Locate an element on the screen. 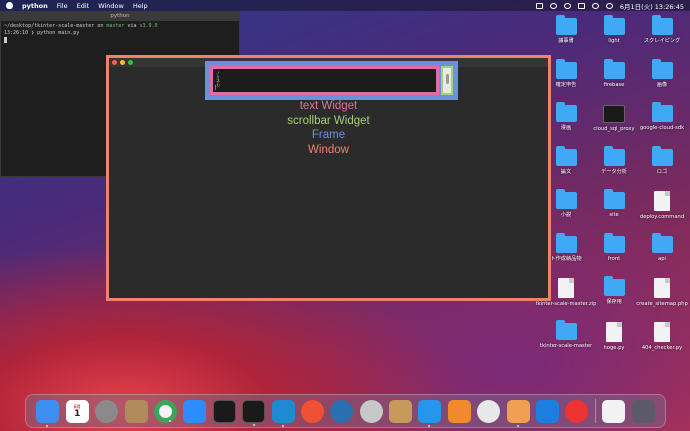  desktop-icon-label: front is located at coordinates (614, 258).